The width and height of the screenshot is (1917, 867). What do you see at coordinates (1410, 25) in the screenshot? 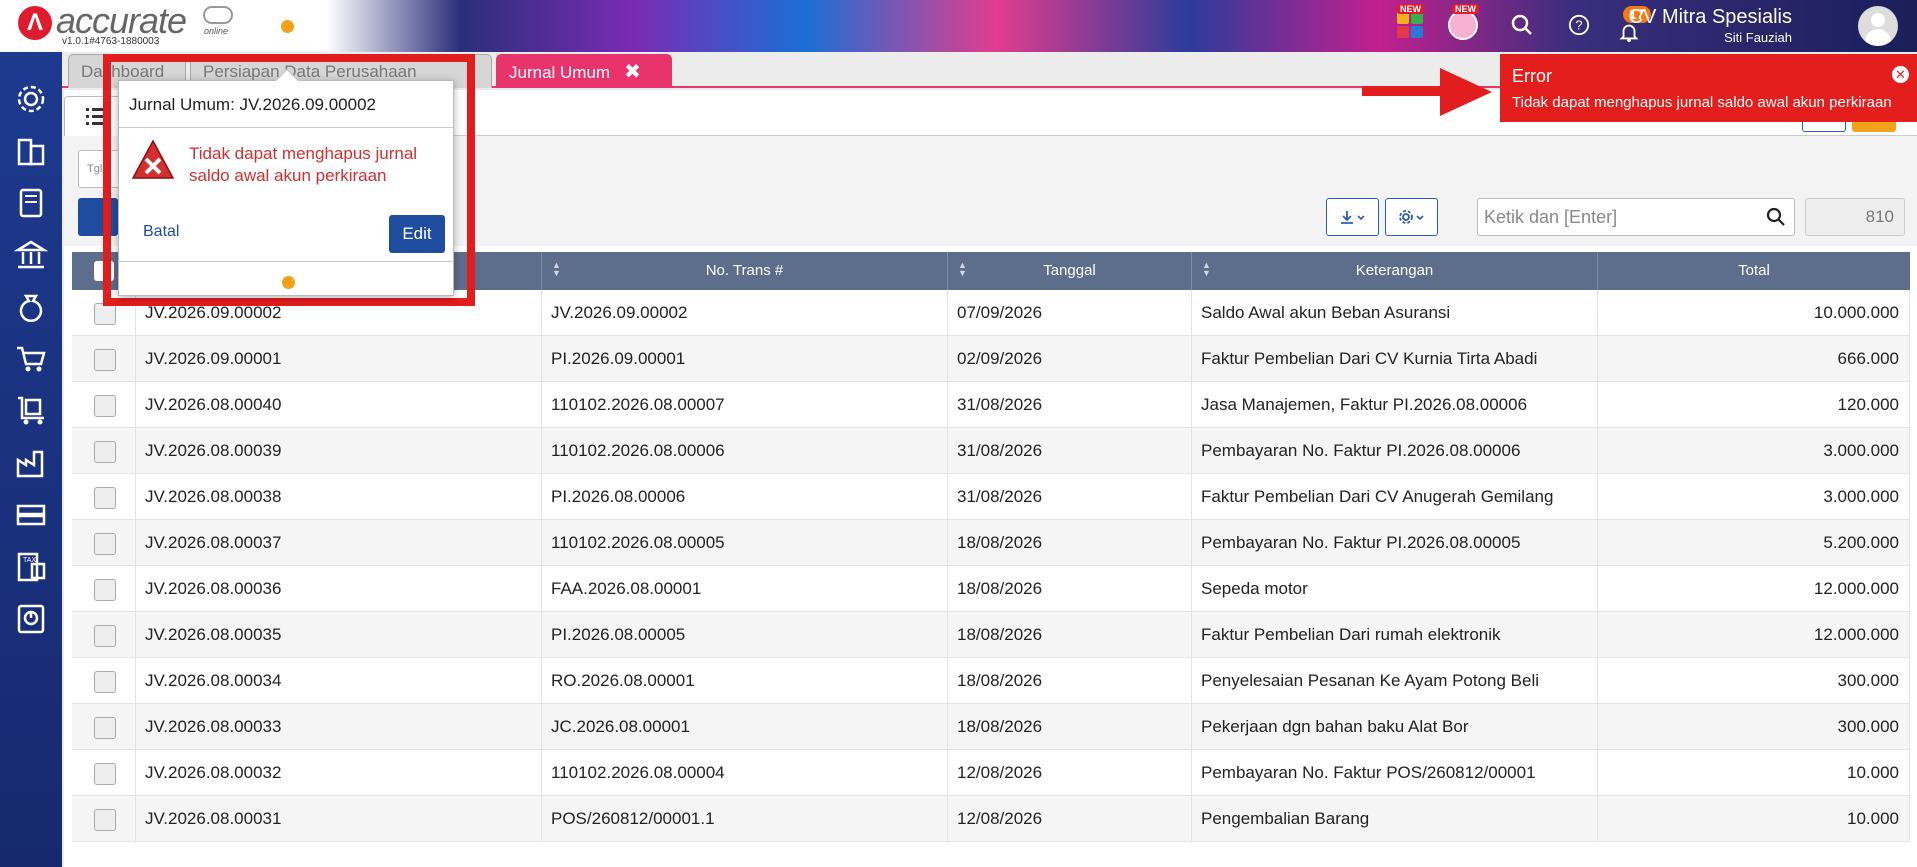
I see `apps-grid-icon` at bounding box center [1410, 25].